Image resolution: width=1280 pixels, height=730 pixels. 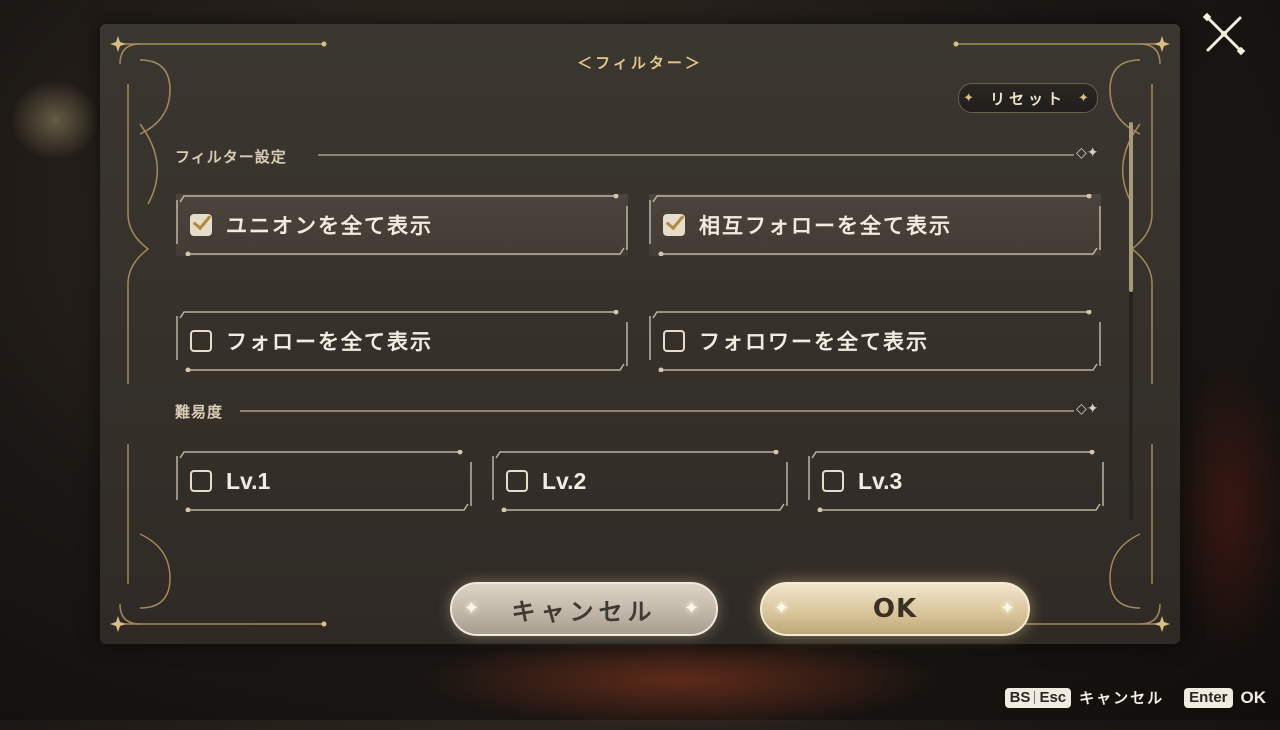 I want to click on option-label: ユニオンを全て表示, so click(x=329, y=226).